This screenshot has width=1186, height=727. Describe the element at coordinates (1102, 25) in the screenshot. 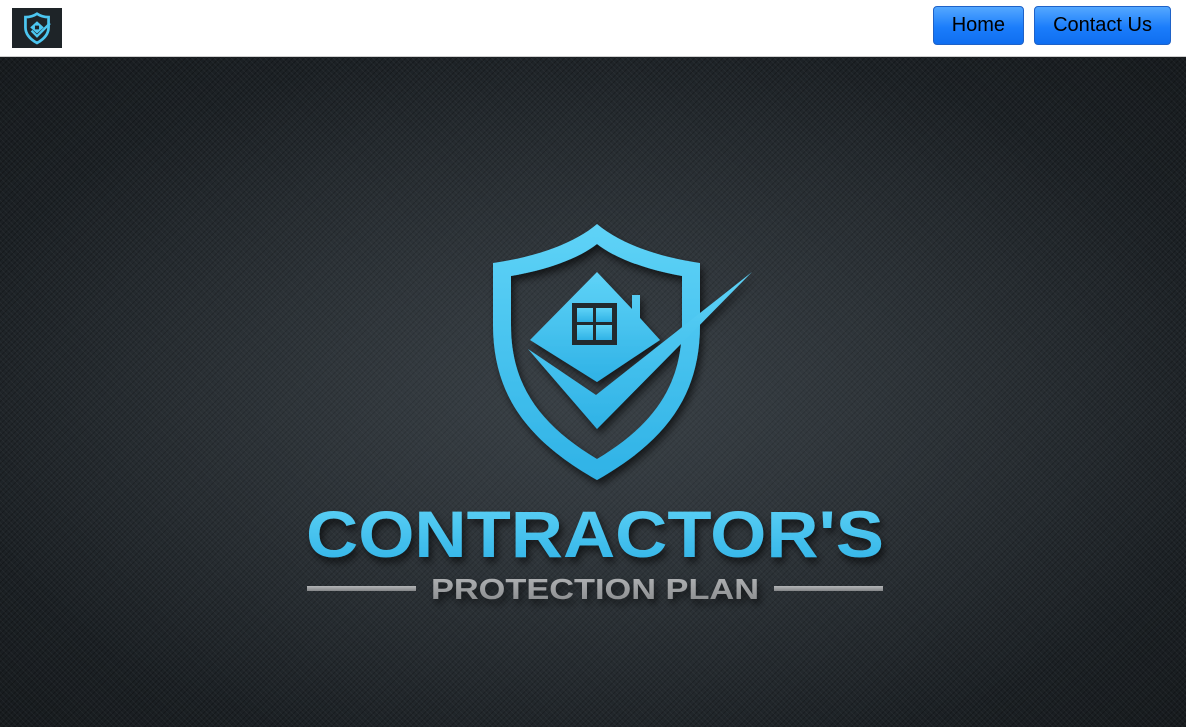

I see `contact-us-button: Contact Us` at that location.